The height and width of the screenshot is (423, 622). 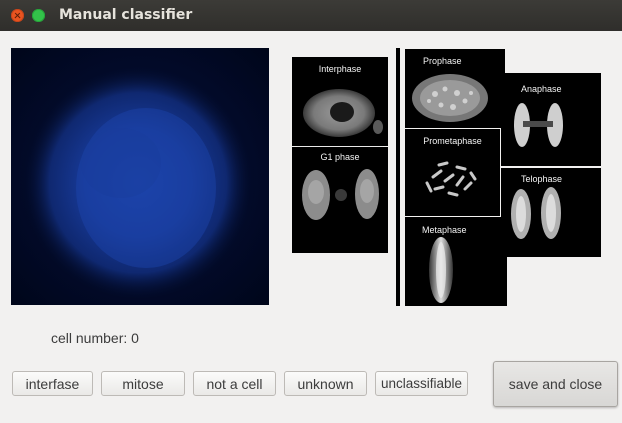 I want to click on interfase-button: interfase, so click(x=52, y=383).